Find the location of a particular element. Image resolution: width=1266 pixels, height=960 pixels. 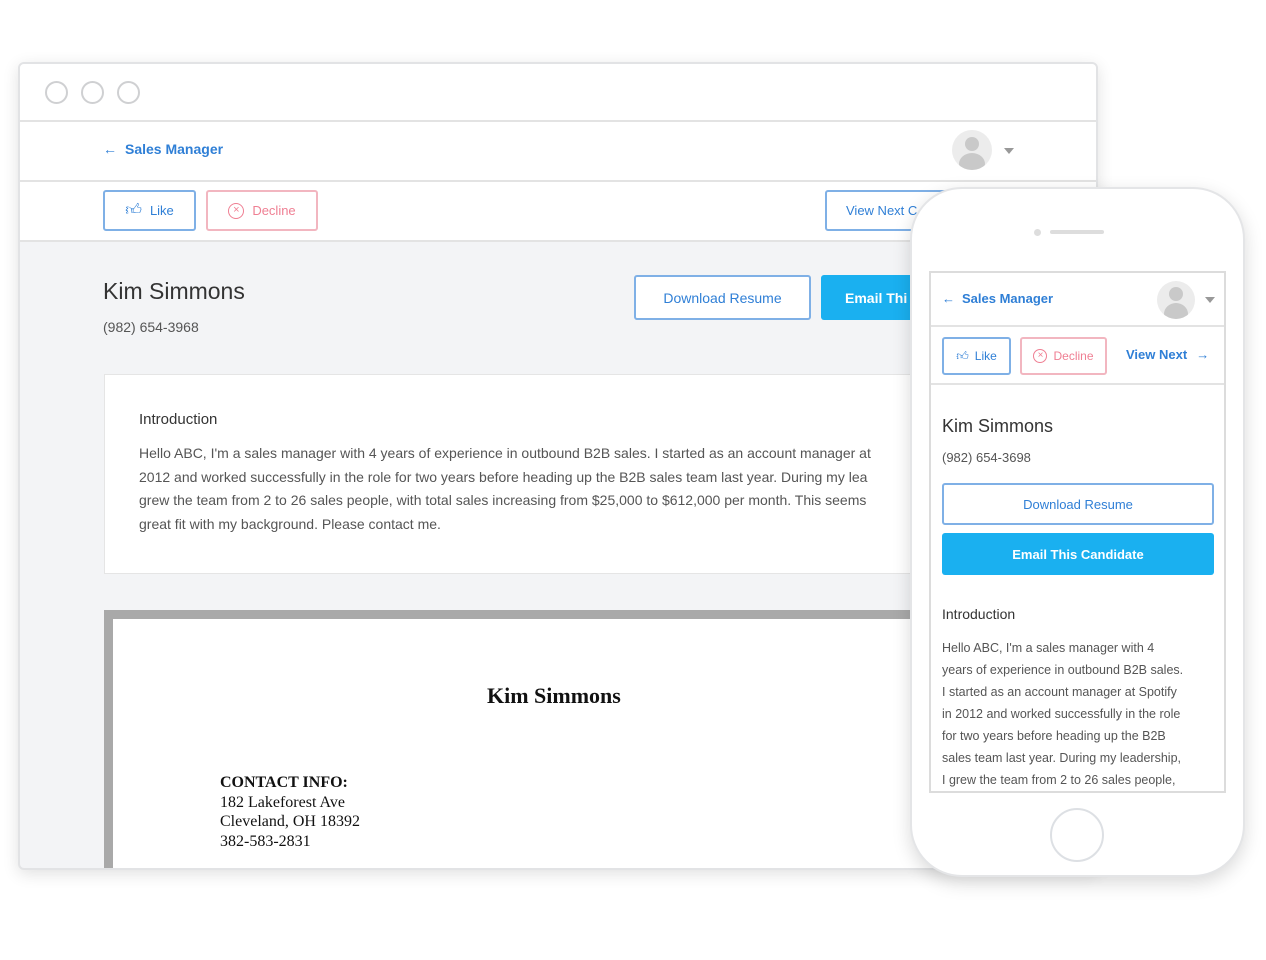

like-button: 👍︎ Like is located at coordinates (149, 210).